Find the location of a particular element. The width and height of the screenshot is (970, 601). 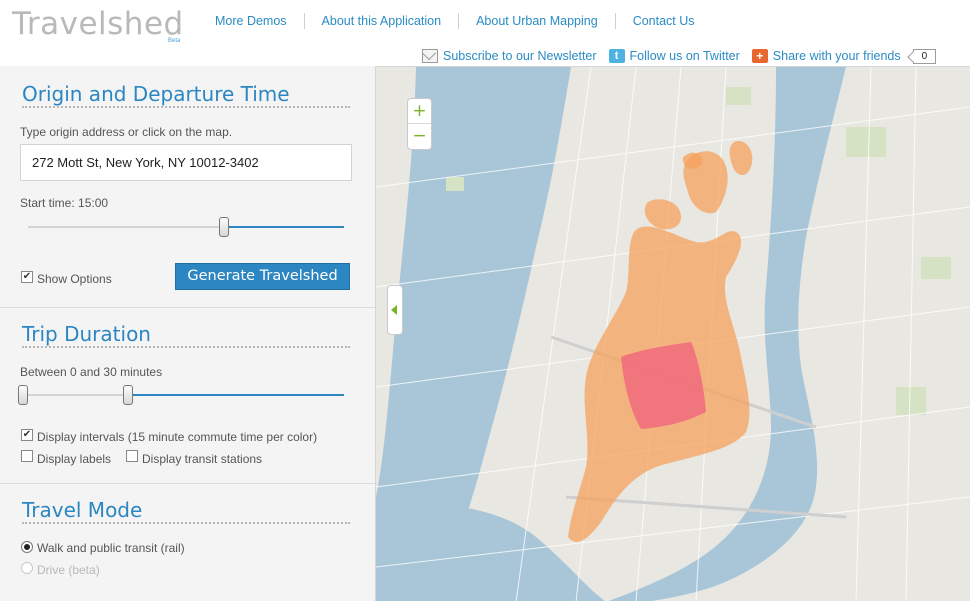

display-stations-checkbox is located at coordinates (132, 456).